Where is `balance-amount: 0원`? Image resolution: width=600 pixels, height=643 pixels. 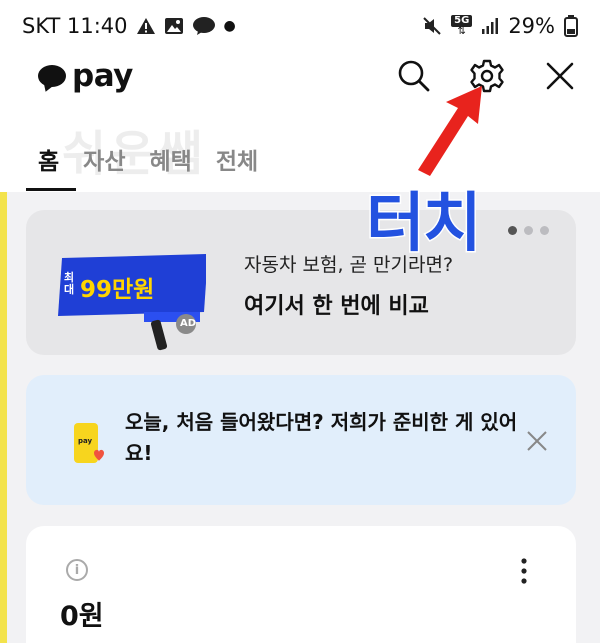
balance-amount: 0원 is located at coordinates (82, 616).